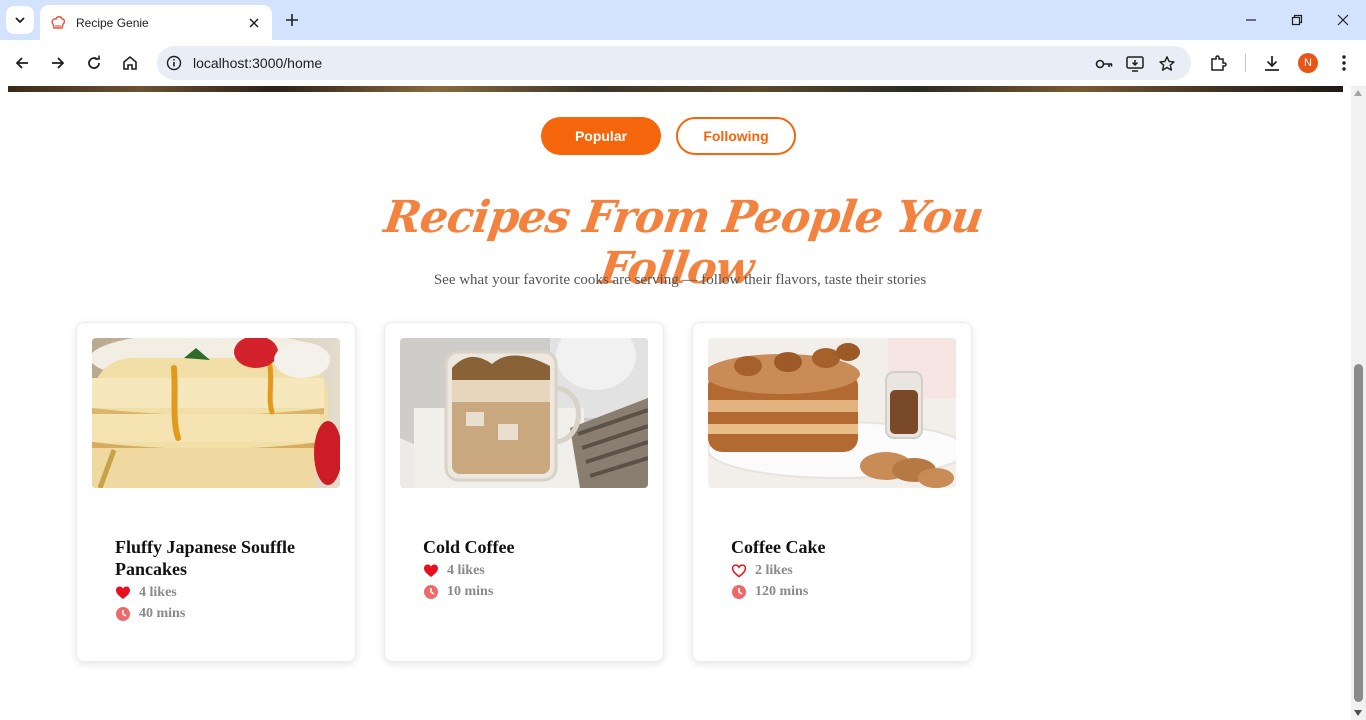 The image size is (1366, 720). I want to click on recipe-time: 40 mins, so click(150, 614).